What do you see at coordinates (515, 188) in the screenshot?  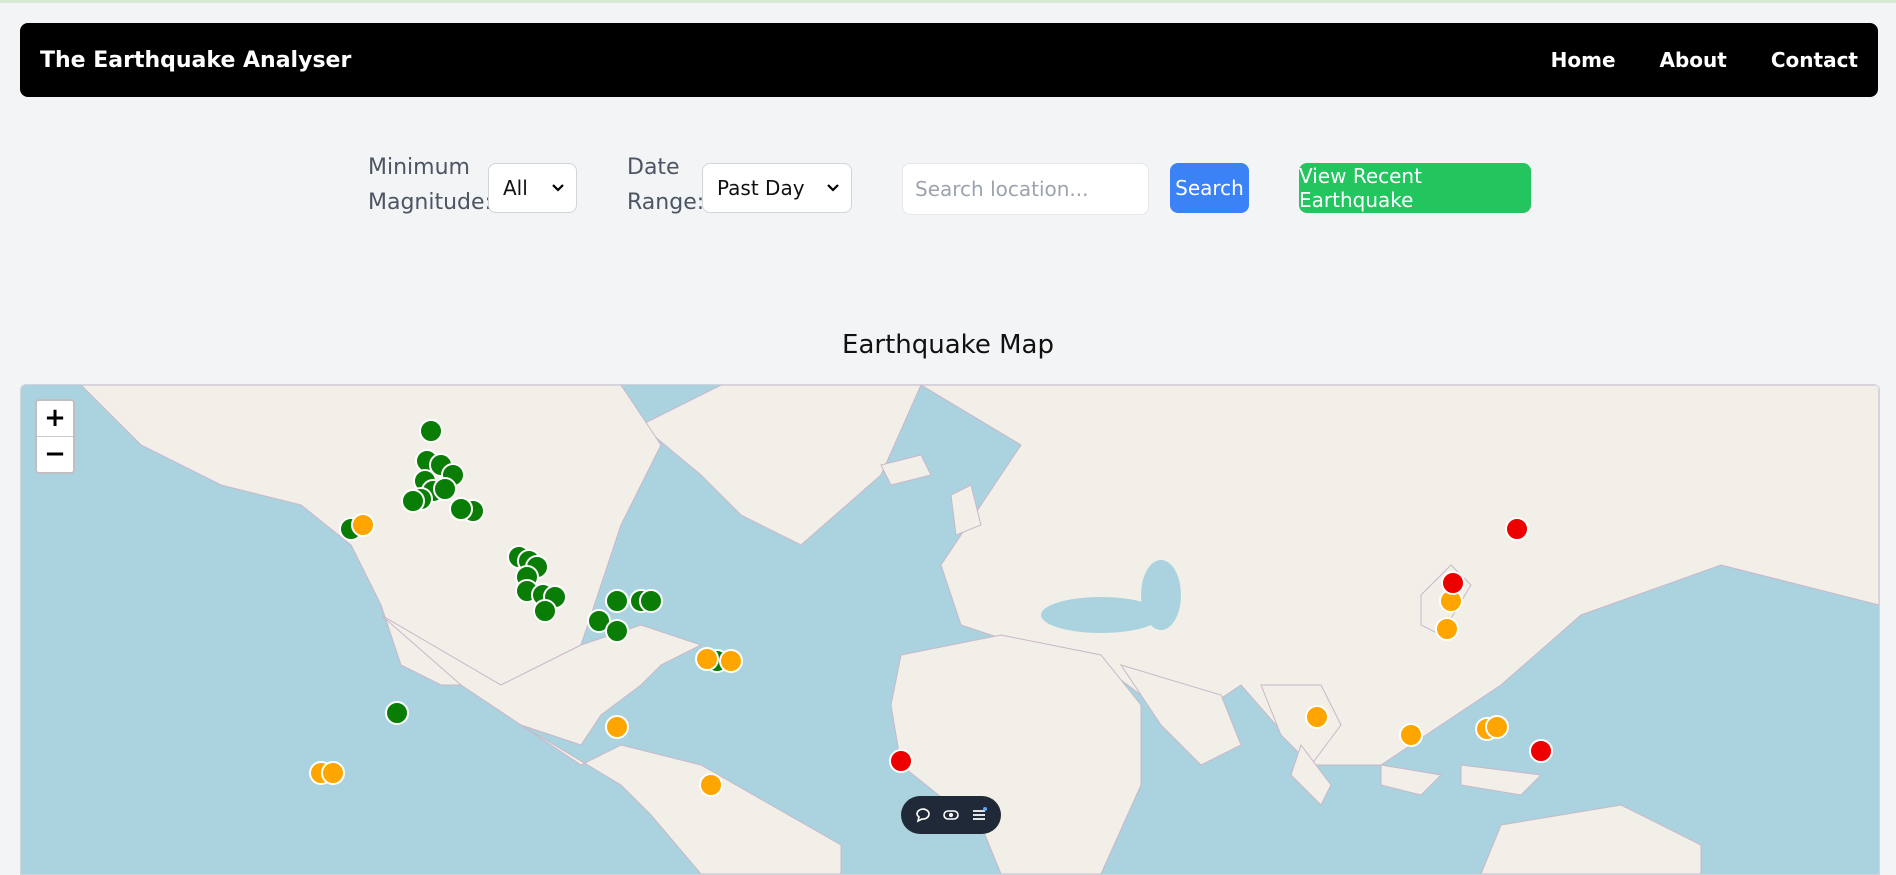 I see `min-magnitude-value: All` at bounding box center [515, 188].